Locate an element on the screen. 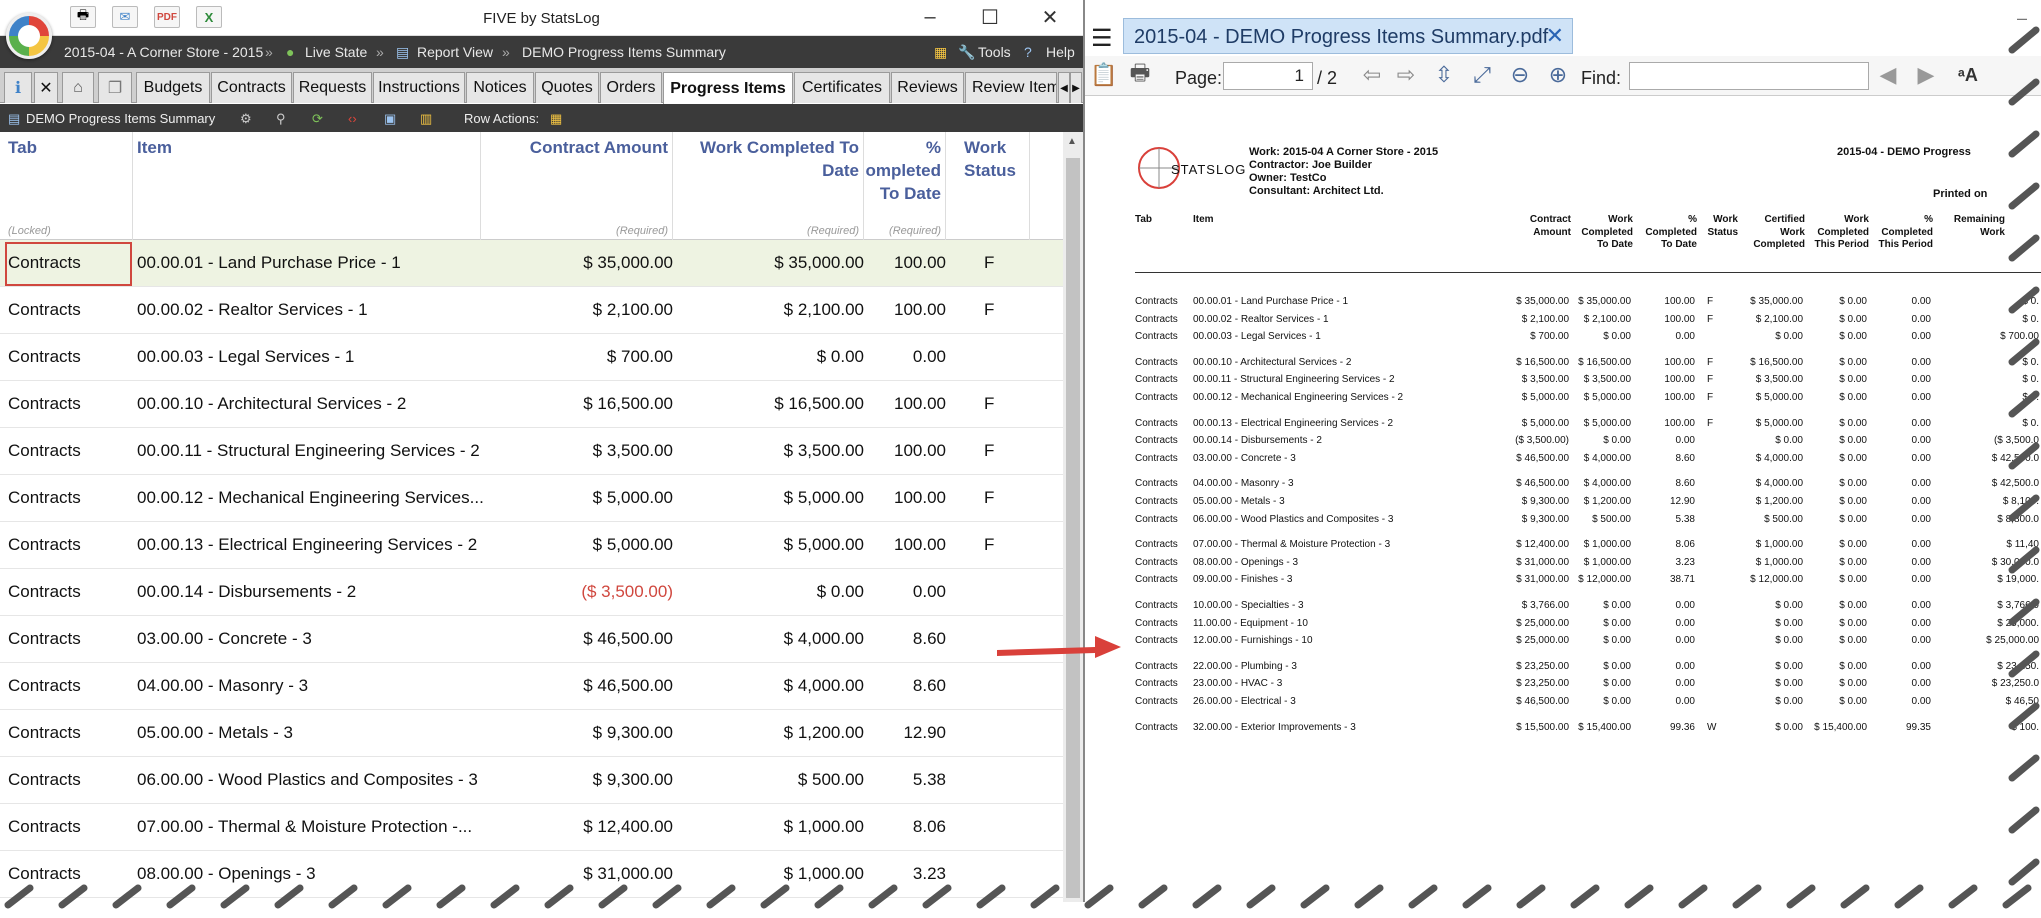 This screenshot has height=918, width=2041. cell-item: 05.00.00 - Metals - 3 is located at coordinates (215, 733).